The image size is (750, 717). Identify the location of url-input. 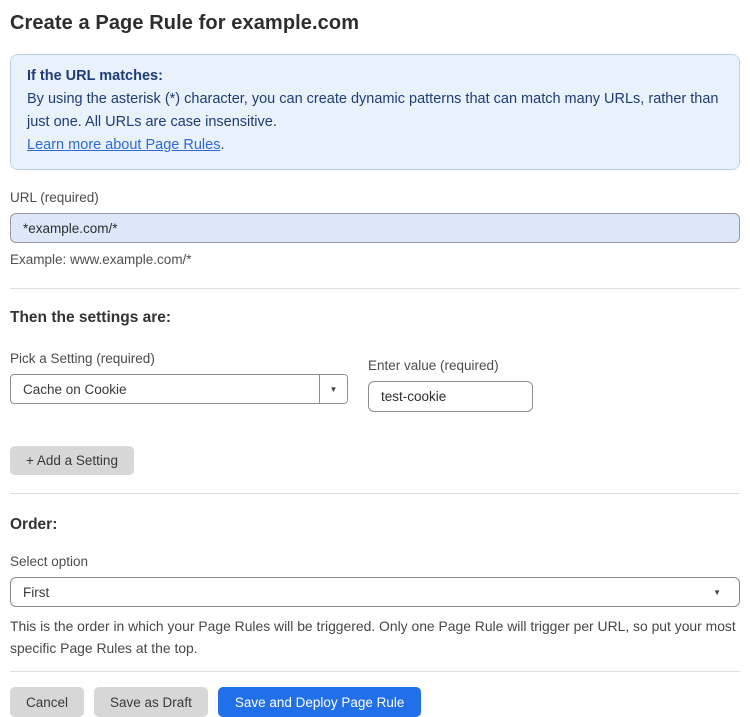
(375, 228).